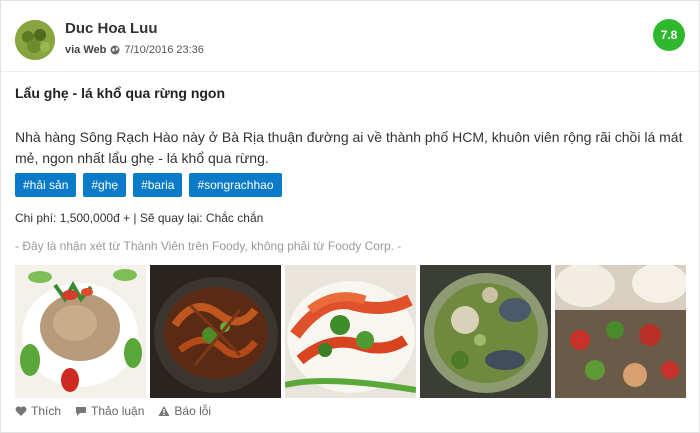 Image resolution: width=700 pixels, height=433 pixels. What do you see at coordinates (80, 331) in the screenshot?
I see `rice-salad-photo` at bounding box center [80, 331].